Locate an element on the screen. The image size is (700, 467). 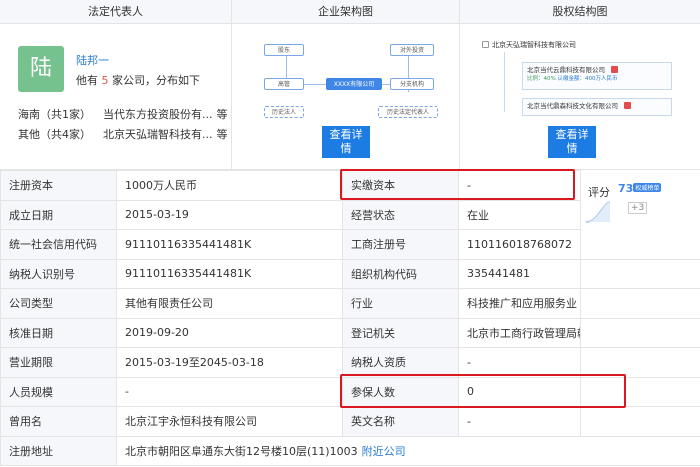
field-value: 科技推广和应用服务业 is located at coordinates (519, 303).